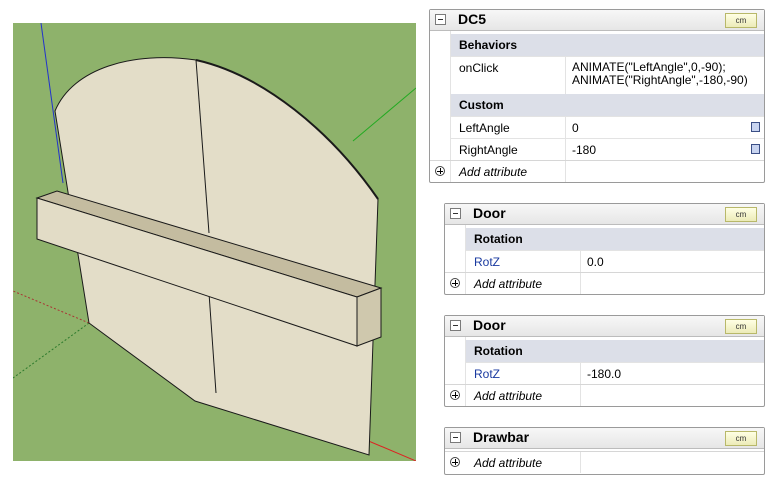 This screenshot has width=778, height=485. What do you see at coordinates (51, 307) in the screenshot?
I see `red-axis-dotted` at bounding box center [51, 307].